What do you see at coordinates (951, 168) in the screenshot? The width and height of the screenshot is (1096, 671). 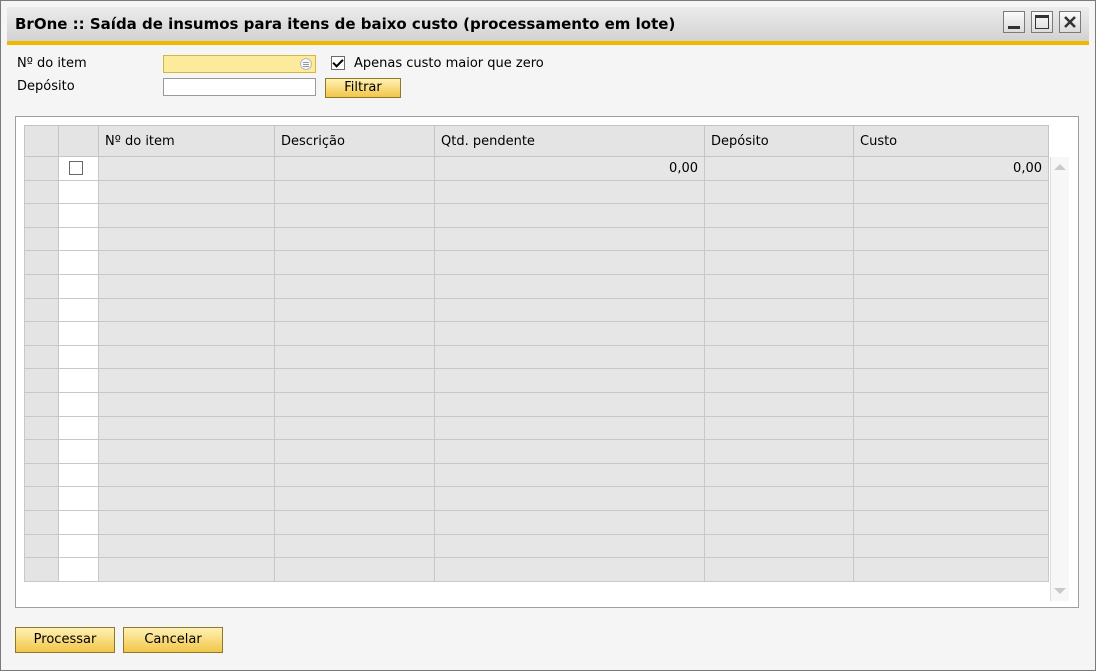 I see `cell-cost: 0,00` at bounding box center [951, 168].